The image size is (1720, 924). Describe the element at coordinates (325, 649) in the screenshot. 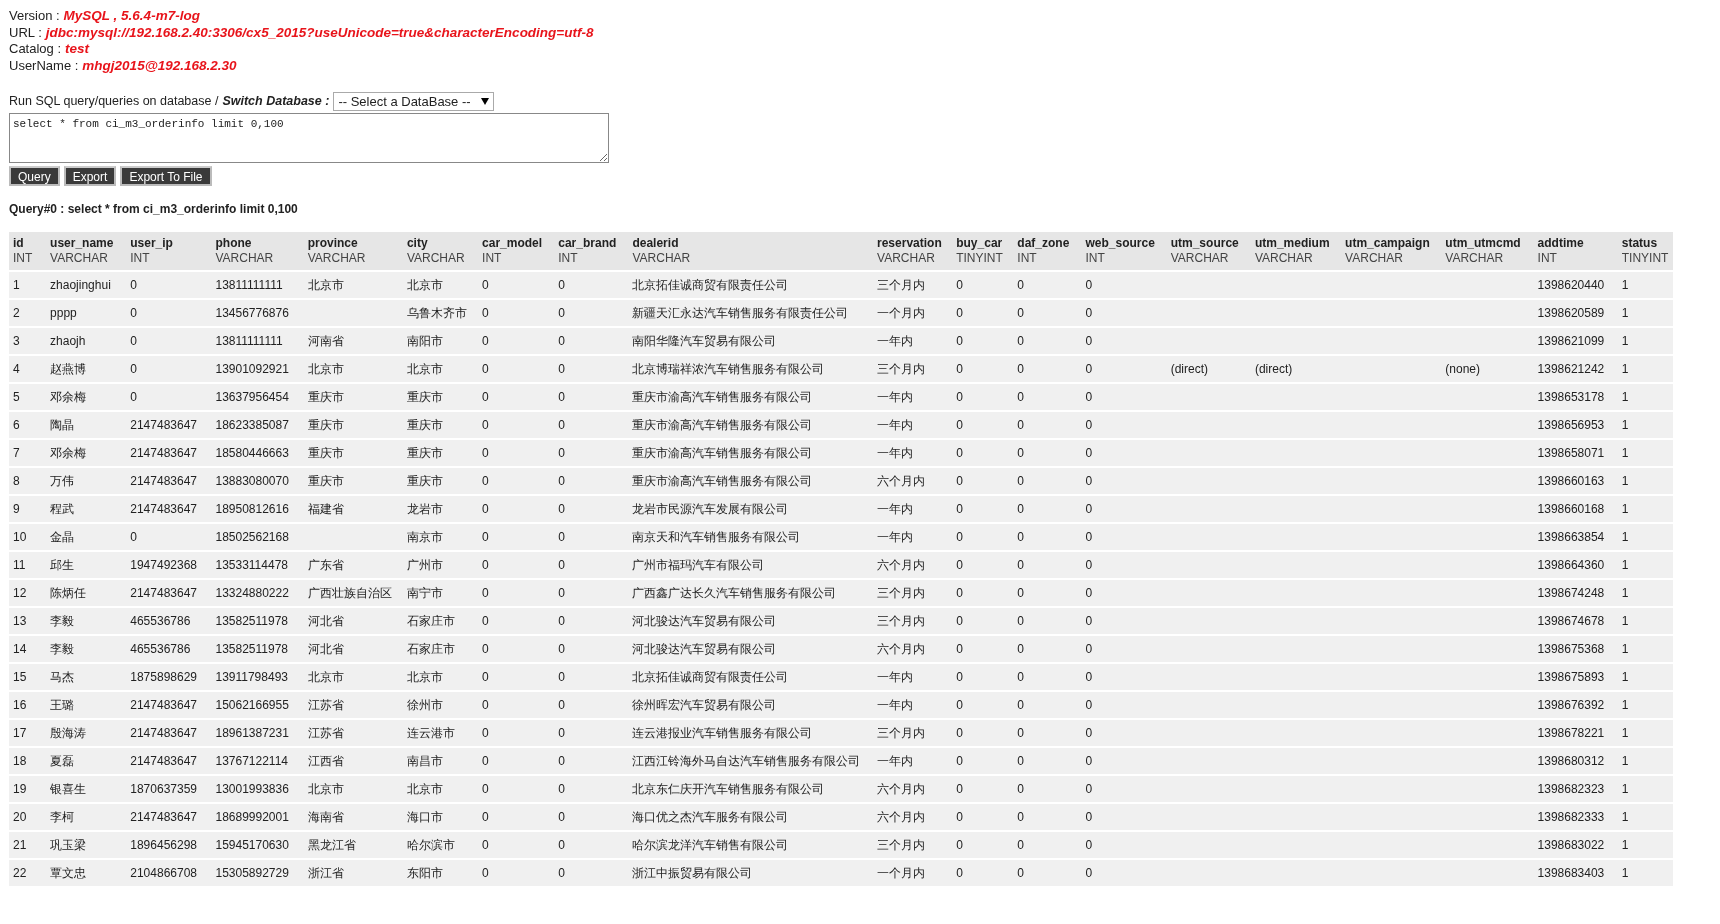

I see `table-cell: 河北省` at that location.